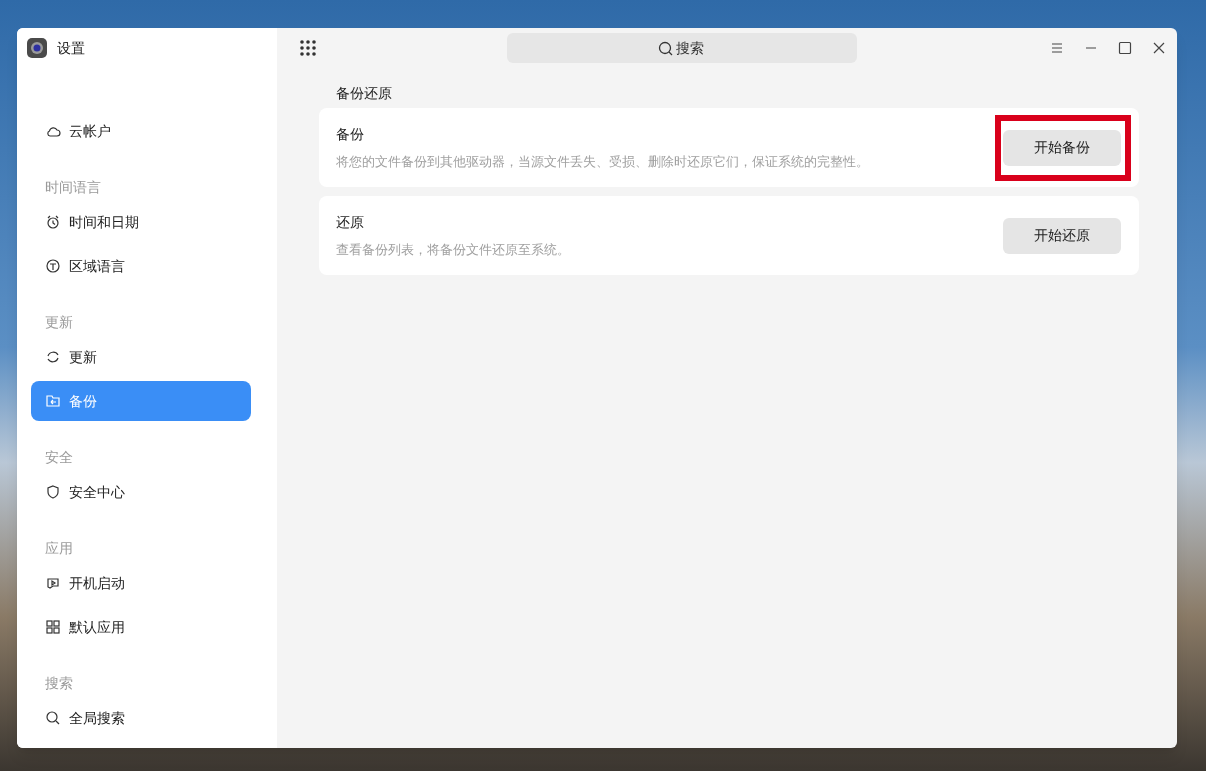 The image size is (1206, 771). I want to click on window-title: 设置, so click(71, 48).